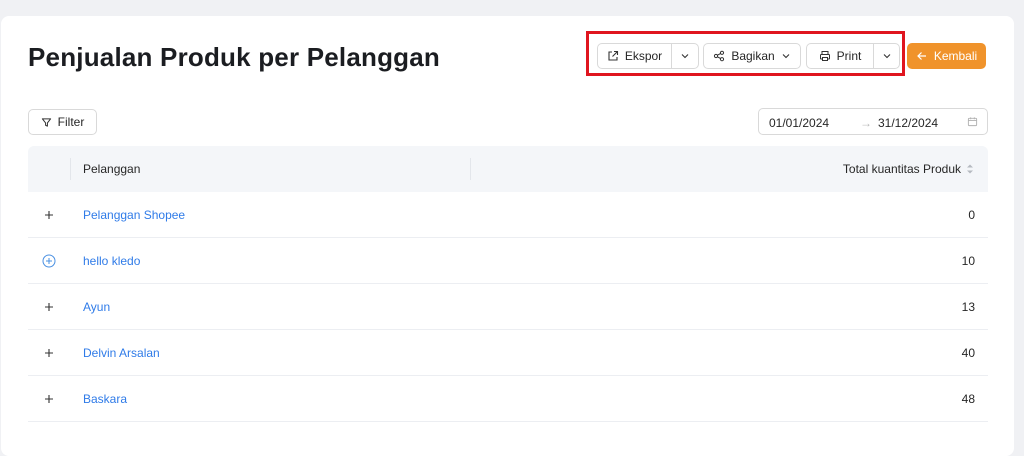 Image resolution: width=1024 pixels, height=456 pixels. What do you see at coordinates (508, 215) in the screenshot?
I see `table-row: Pelanggan Shopee 0` at bounding box center [508, 215].